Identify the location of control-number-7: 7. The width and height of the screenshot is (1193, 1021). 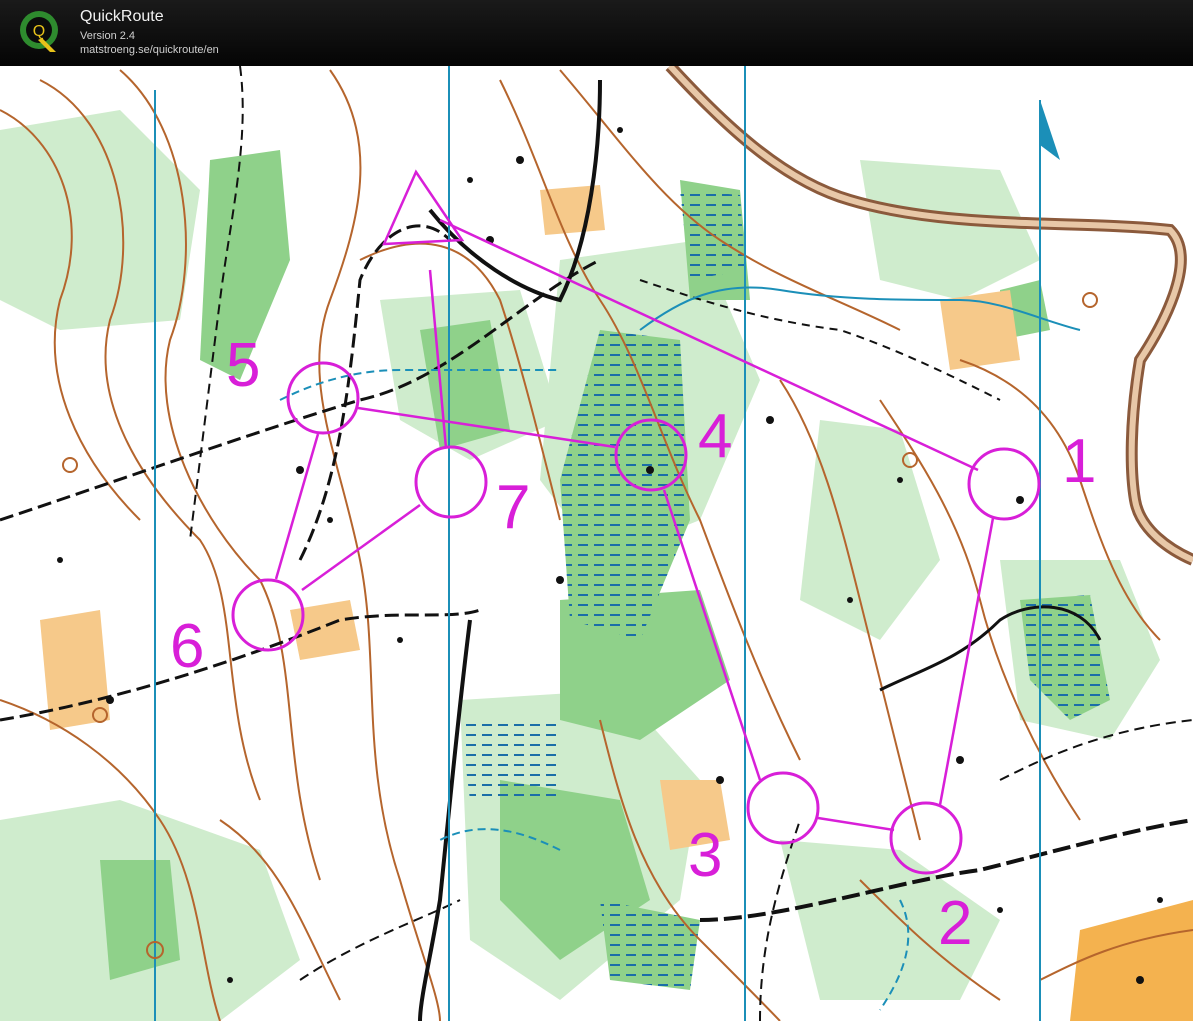
(513, 507).